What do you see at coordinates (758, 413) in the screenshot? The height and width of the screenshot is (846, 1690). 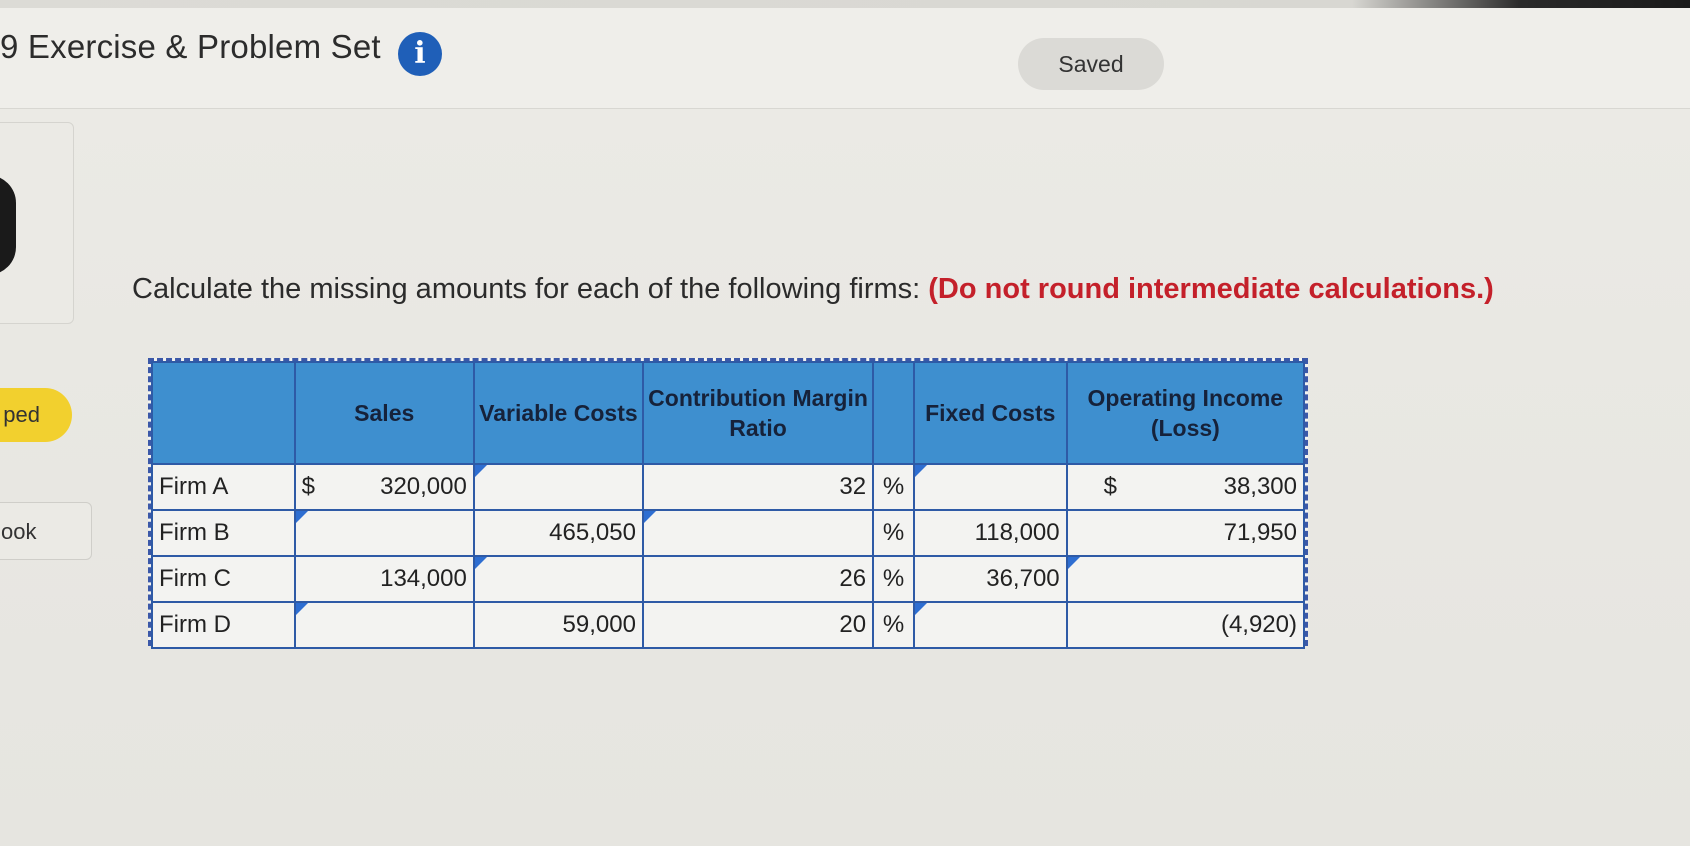 I see `header-cm-ratio: Contribution Margin Ratio` at bounding box center [758, 413].